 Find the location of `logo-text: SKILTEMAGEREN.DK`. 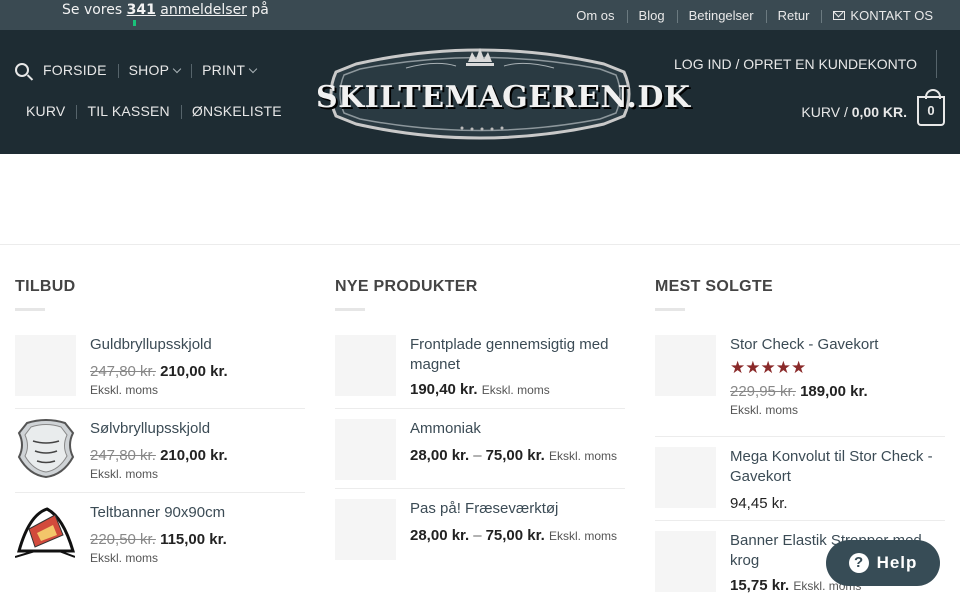

logo-text: SKILTEMAGEREN.DK is located at coordinates (503, 97).